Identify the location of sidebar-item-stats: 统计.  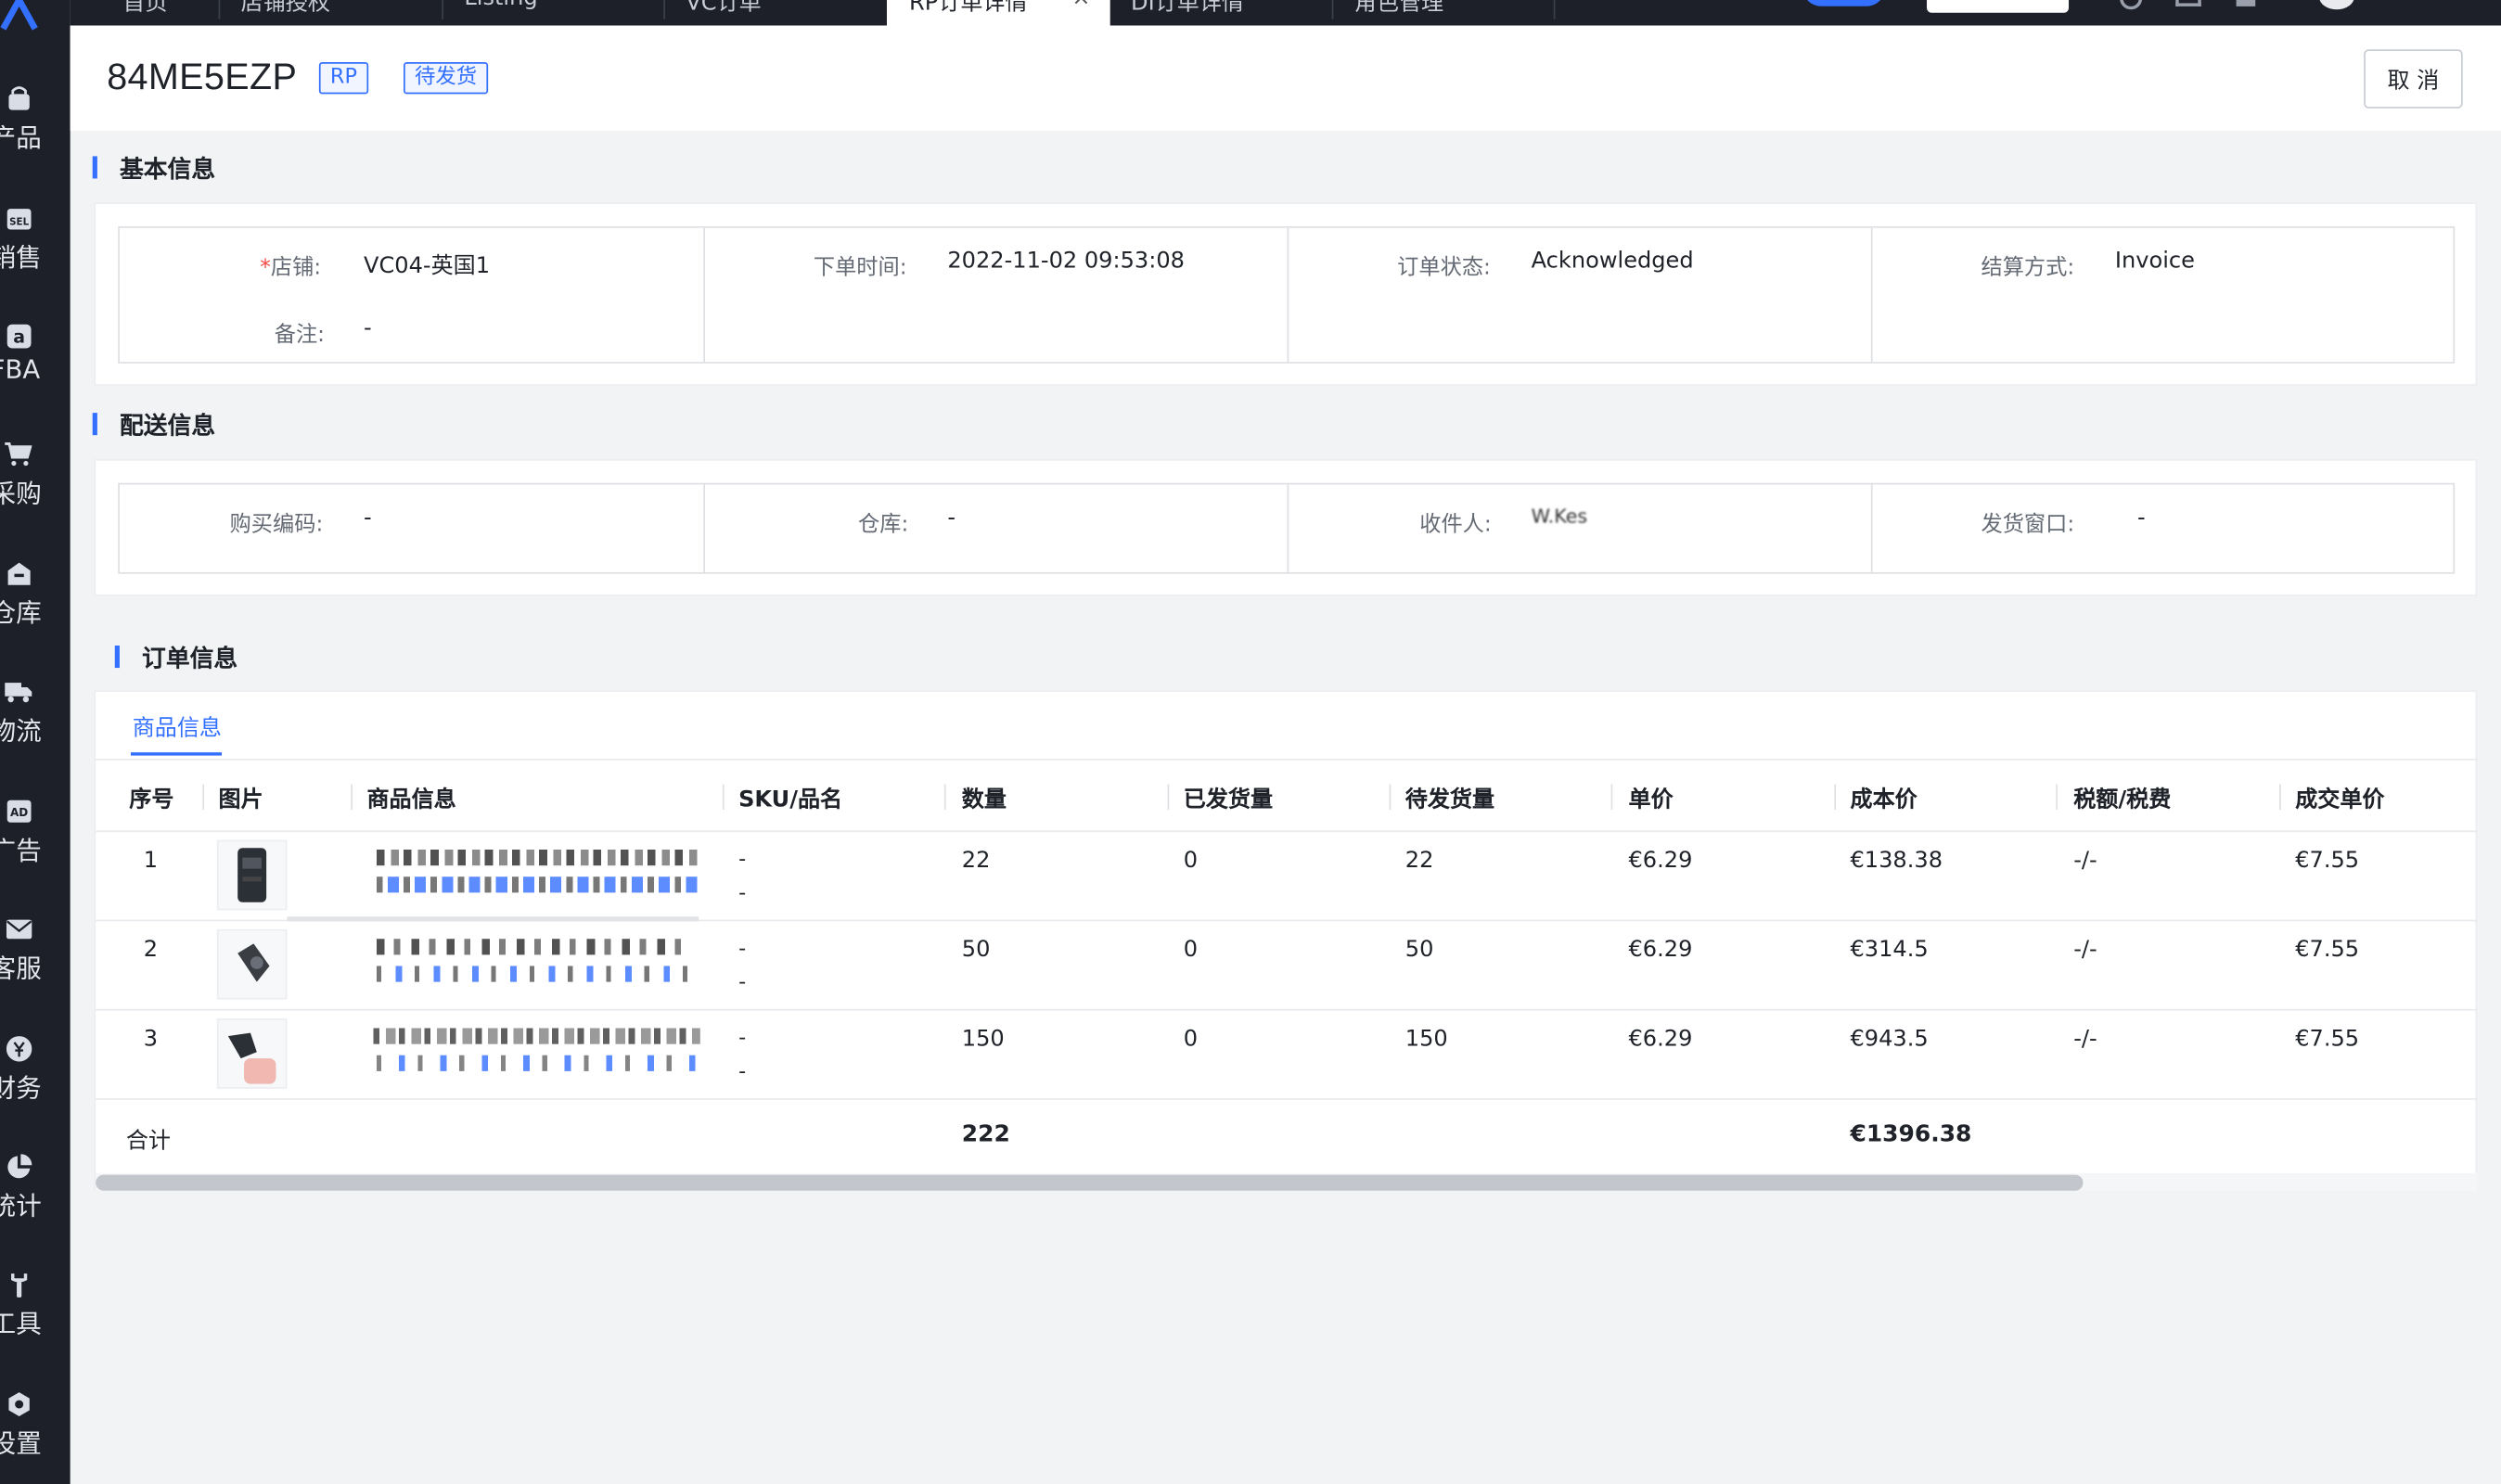
(35, 1200).